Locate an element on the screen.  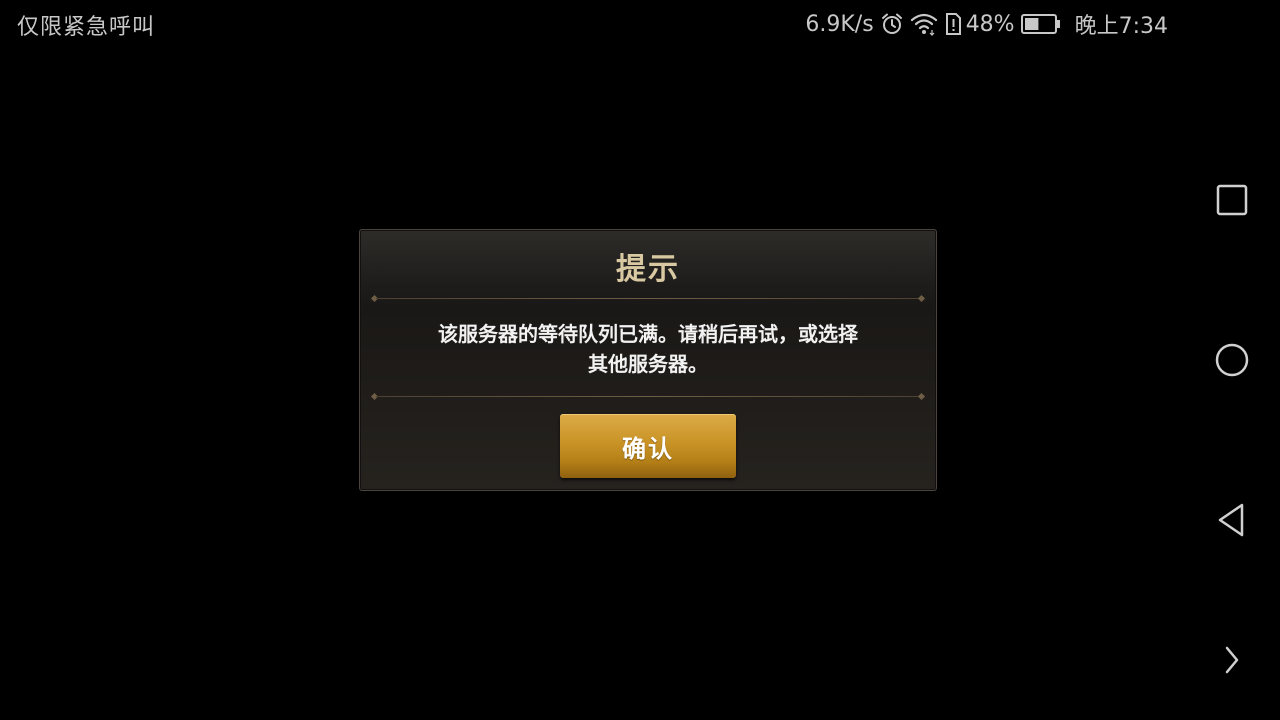
home-icon is located at coordinates (1232, 360).